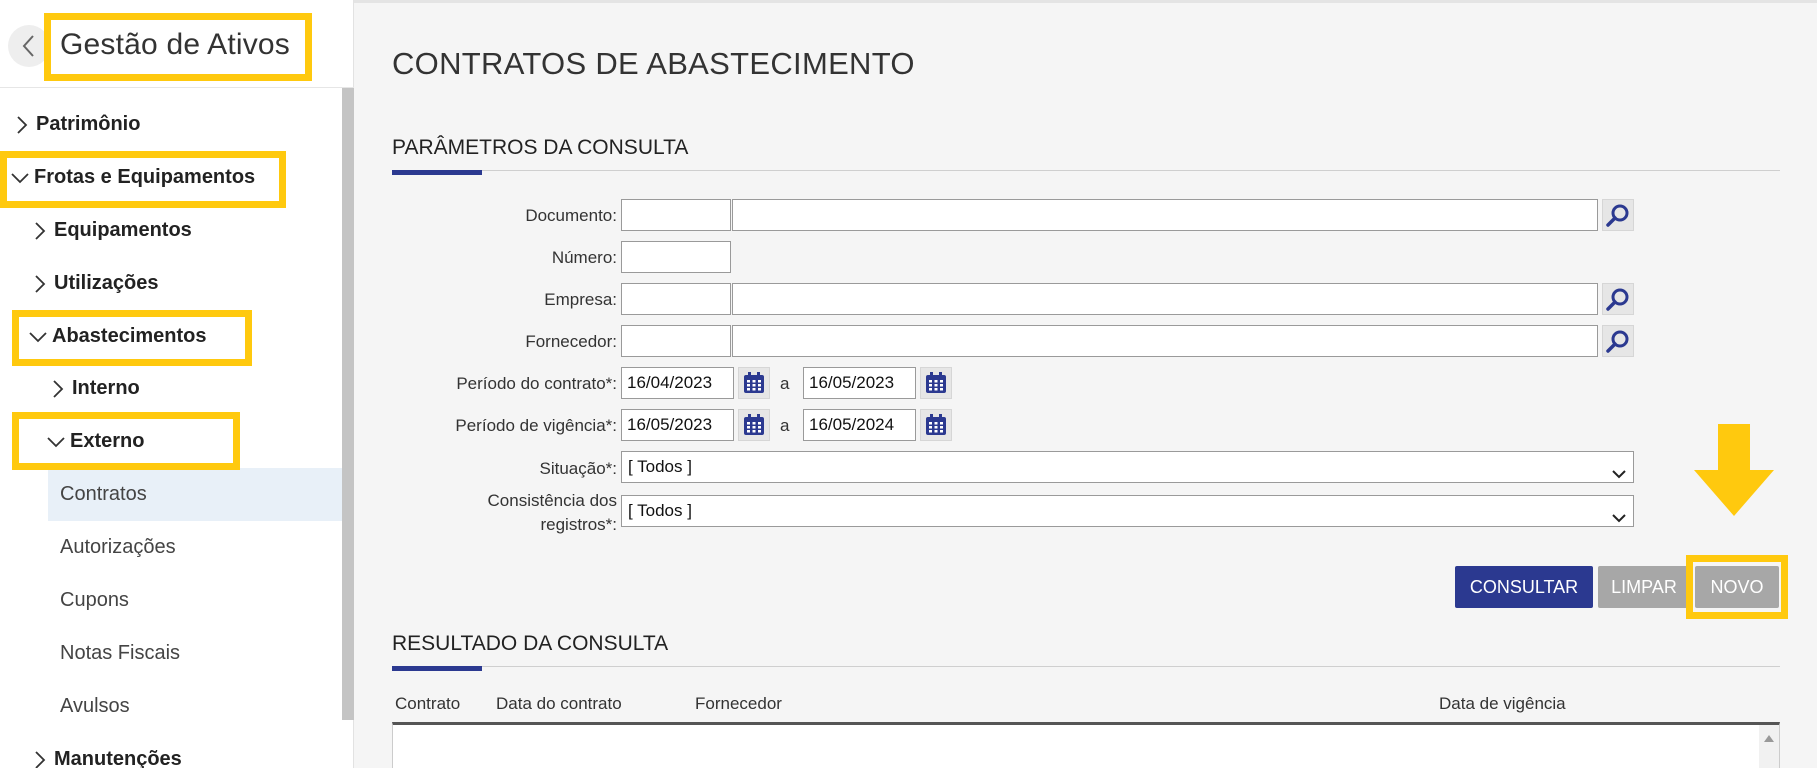 This screenshot has height=768, width=1817. Describe the element at coordinates (1086, 666) in the screenshot. I see `section-divider` at that location.